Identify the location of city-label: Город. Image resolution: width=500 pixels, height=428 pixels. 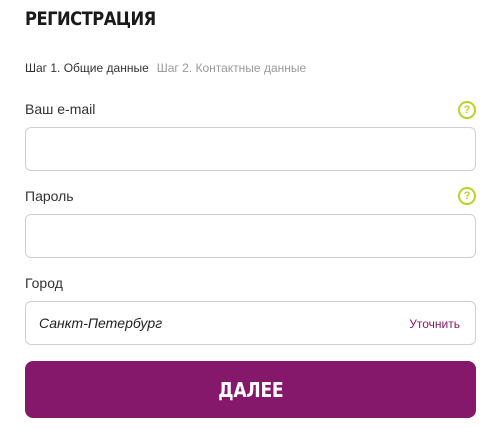
(44, 283).